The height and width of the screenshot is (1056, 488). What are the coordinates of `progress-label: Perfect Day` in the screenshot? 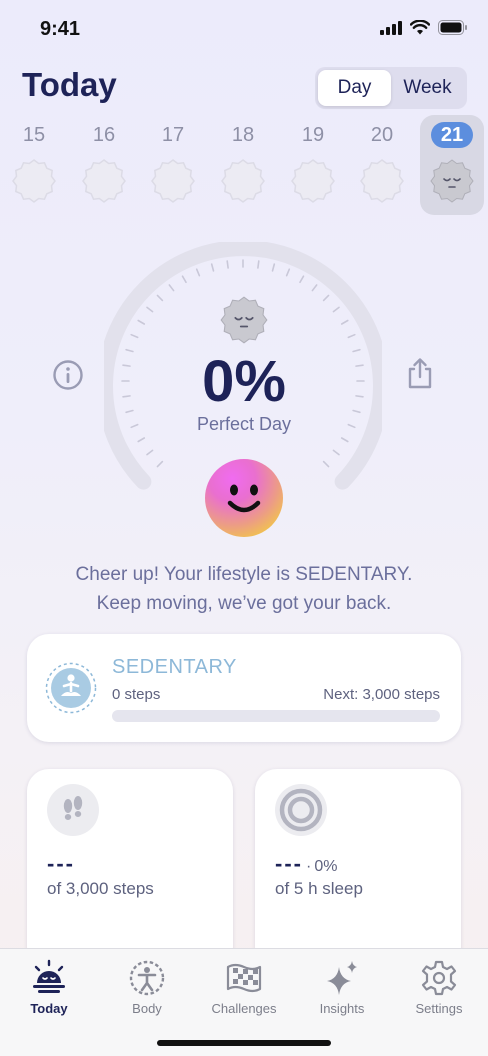 It's located at (244, 424).